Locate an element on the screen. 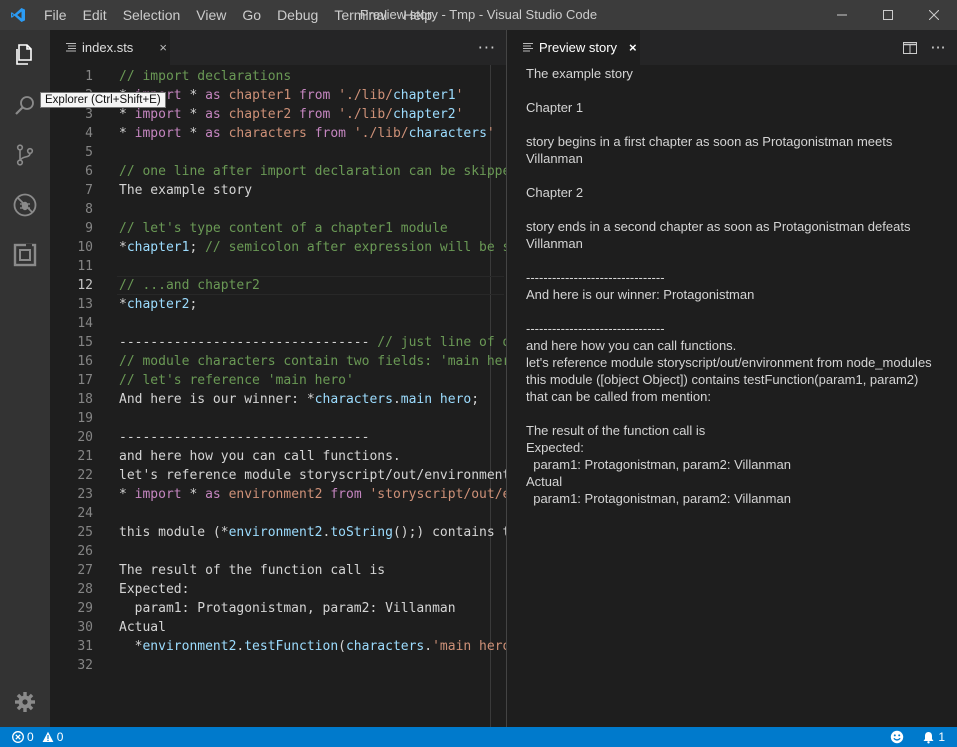 The image size is (957, 747). code-token: chapter2 is located at coordinates (260, 114).